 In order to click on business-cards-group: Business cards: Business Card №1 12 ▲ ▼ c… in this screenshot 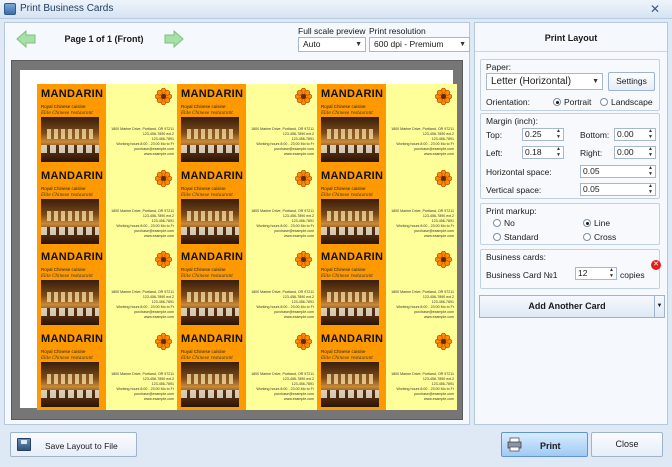, I will do `click(570, 269)`.